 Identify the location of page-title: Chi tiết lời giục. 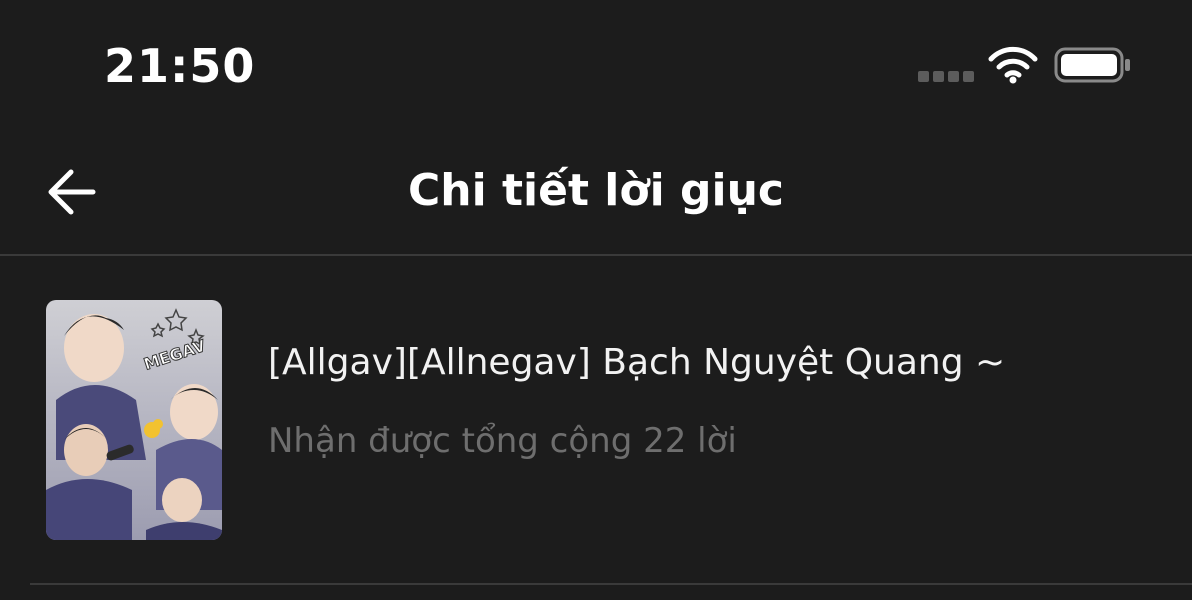
(596, 190).